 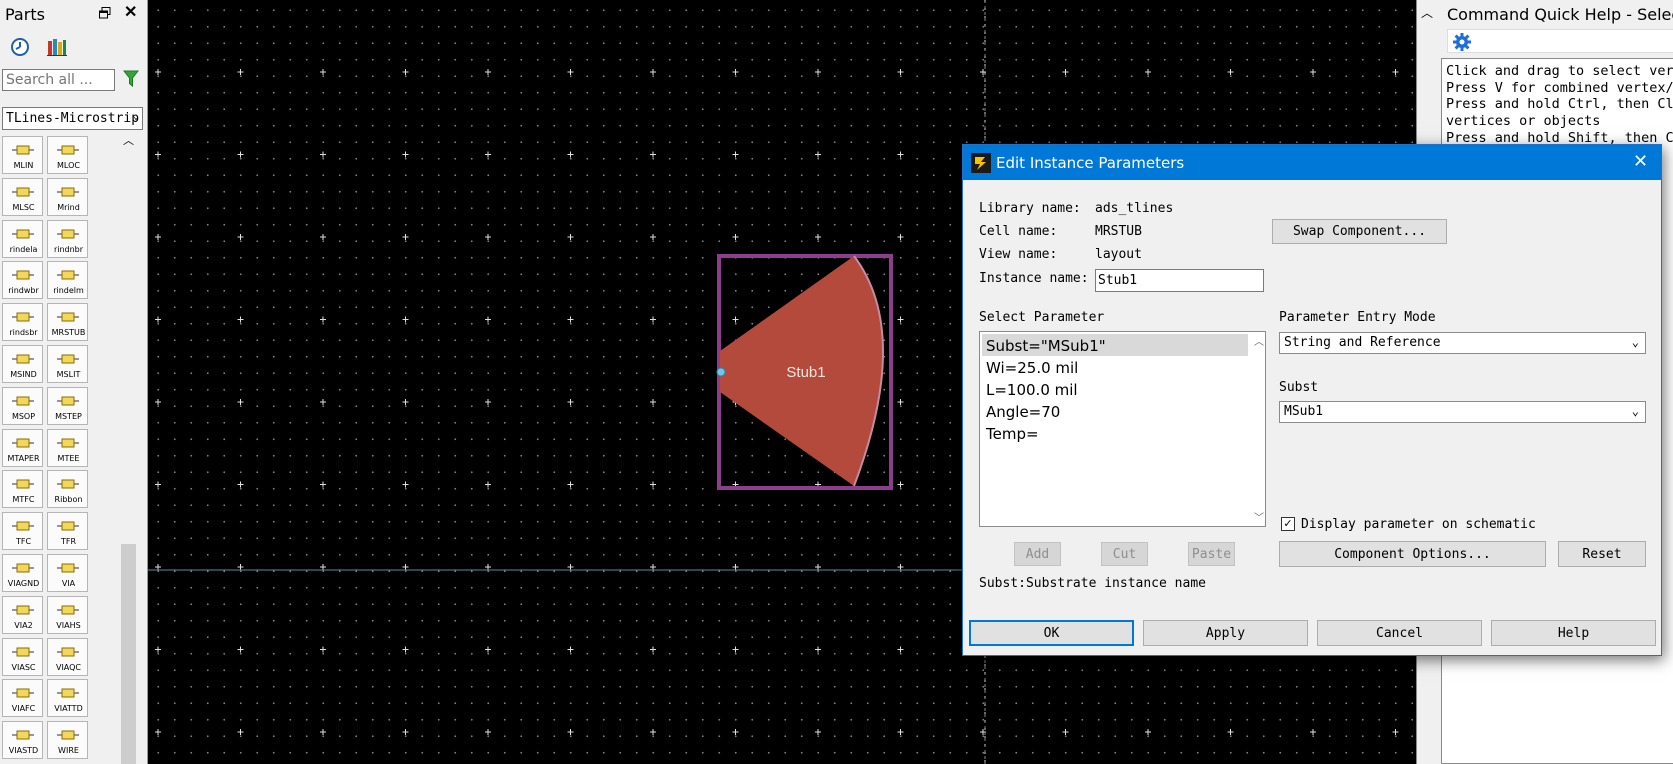 What do you see at coordinates (22, 322) in the screenshot?
I see `part-rindsbr: rindsbr` at bounding box center [22, 322].